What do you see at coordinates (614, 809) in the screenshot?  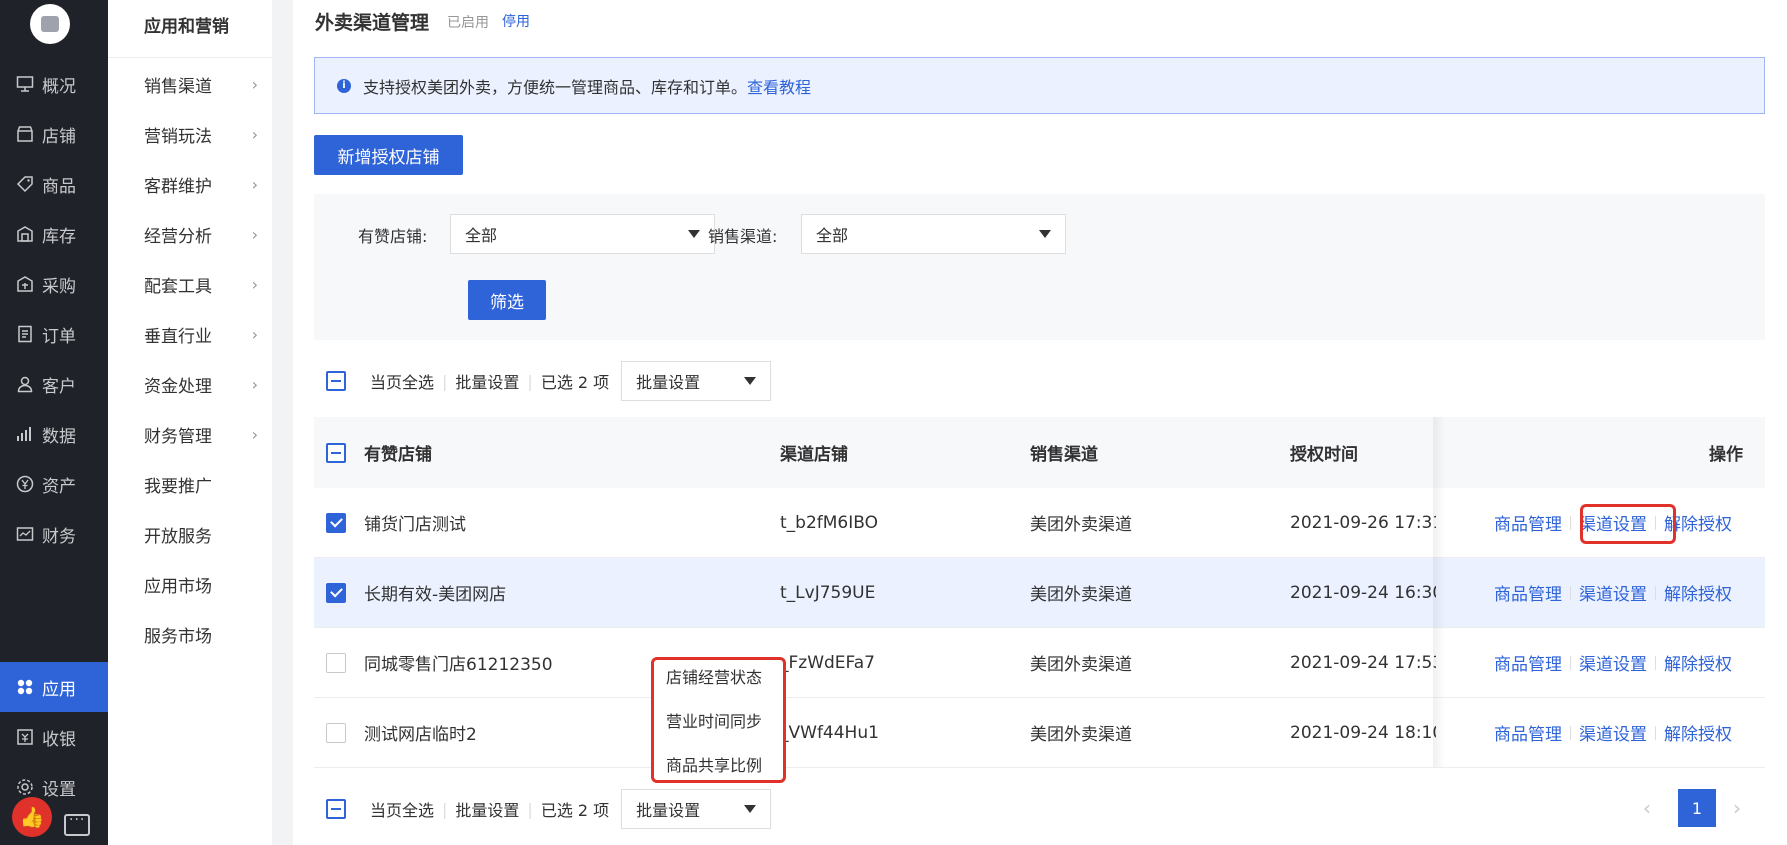 I see `batch-bar-bottom: 当页全选 | 批量设置 | 已选 2 项 批量设置` at bounding box center [614, 809].